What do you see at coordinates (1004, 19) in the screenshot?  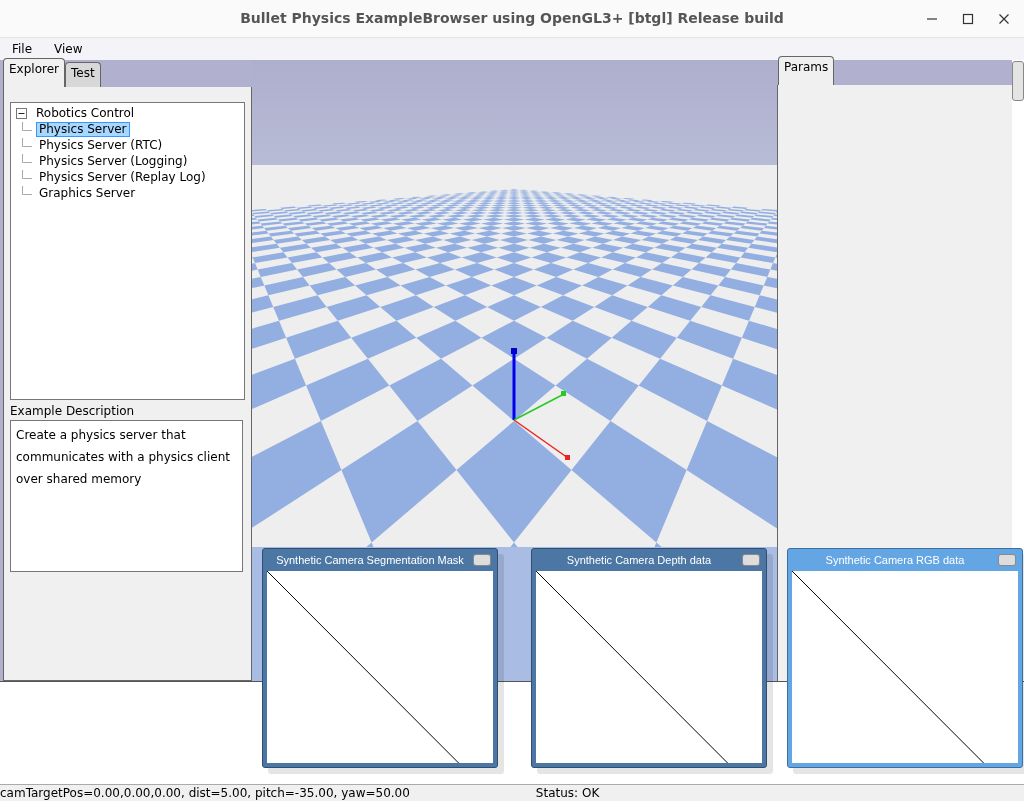 I see `close-icon` at bounding box center [1004, 19].